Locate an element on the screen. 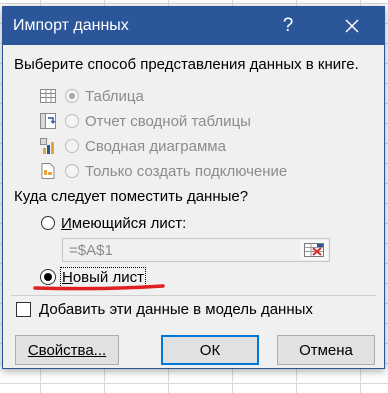 Image resolution: width=388 pixels, height=393 pixels. option-existing-sheet-label: Имеющийся лист: is located at coordinates (124, 223).